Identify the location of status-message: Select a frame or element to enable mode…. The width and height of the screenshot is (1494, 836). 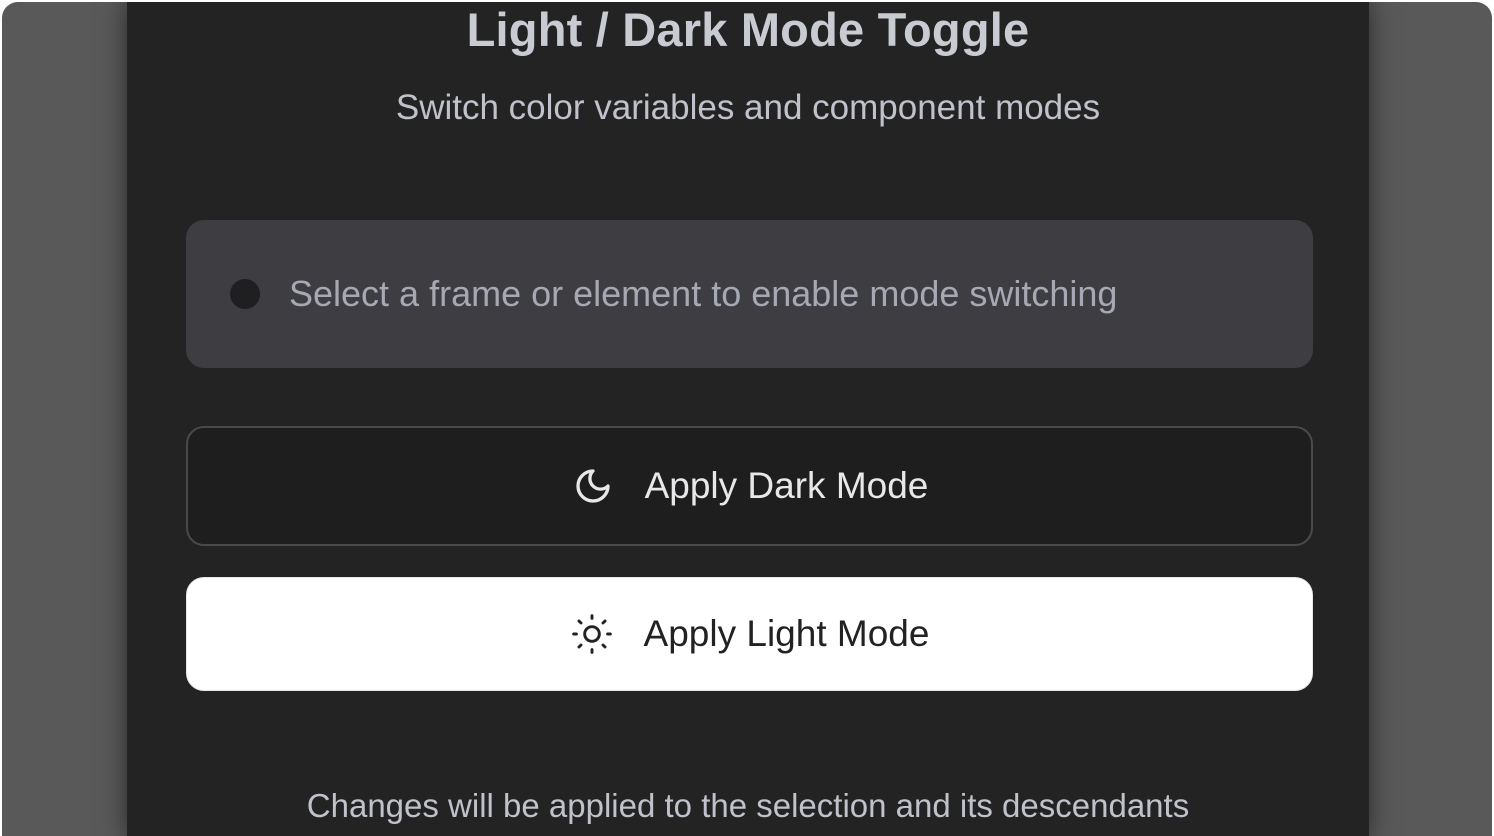
(703, 293).